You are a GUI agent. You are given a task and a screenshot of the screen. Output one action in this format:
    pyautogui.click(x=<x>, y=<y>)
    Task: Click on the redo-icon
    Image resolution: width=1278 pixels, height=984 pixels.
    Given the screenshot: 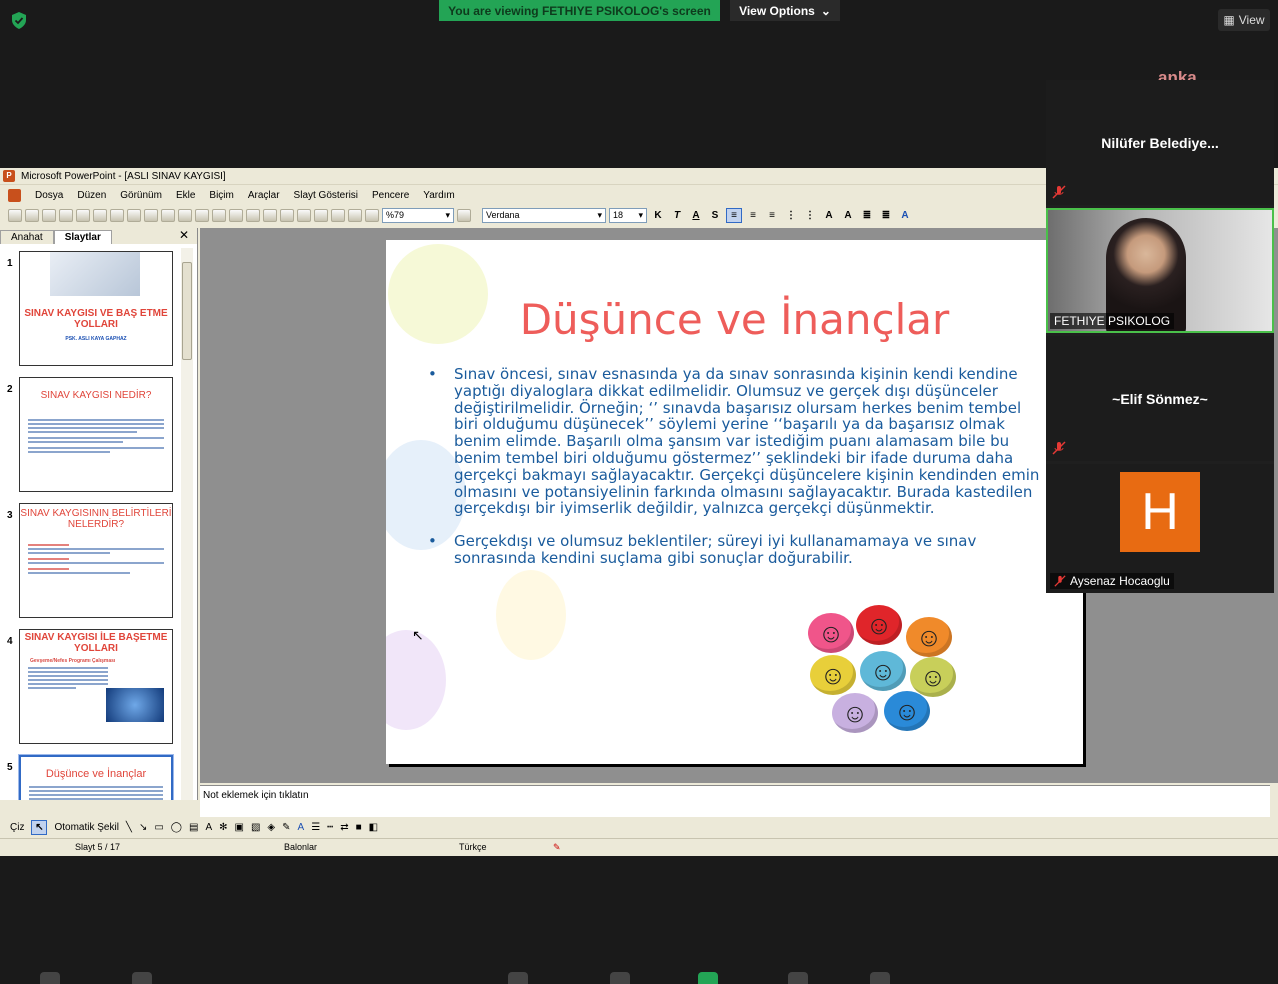 What is the action you would take?
    pyautogui.click(x=253, y=215)
    